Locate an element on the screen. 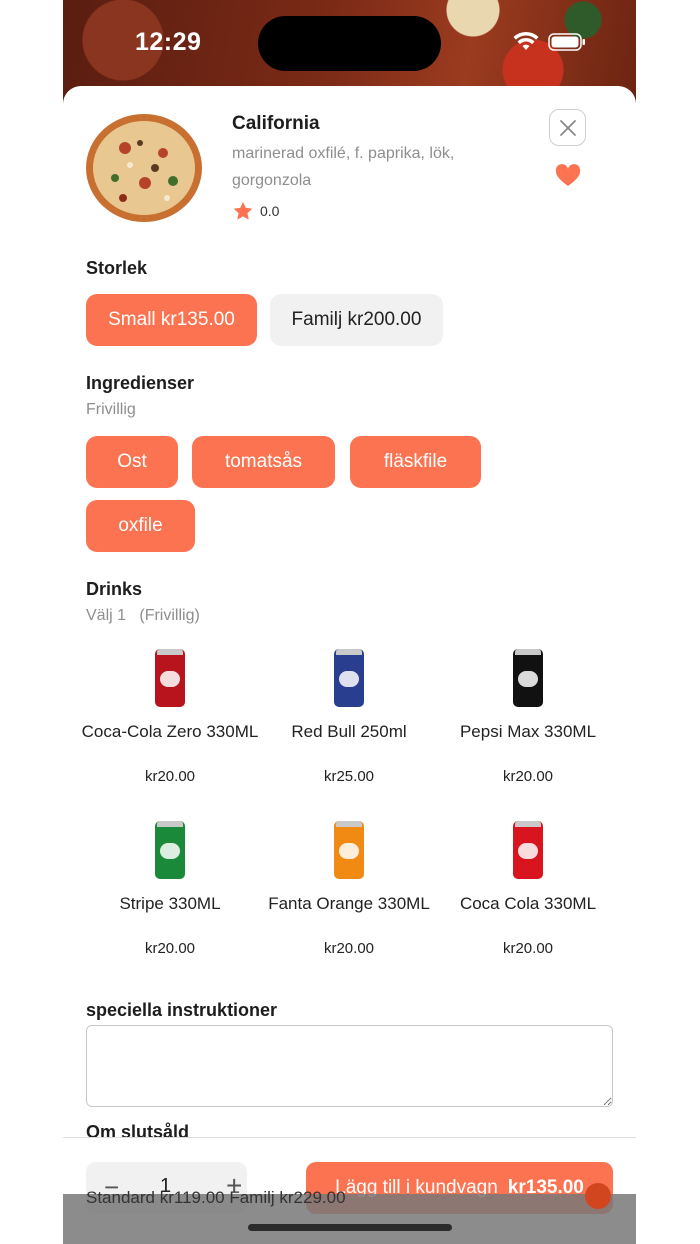 This screenshot has width=700, height=1244. coca-cola-can-icon is located at coordinates (528, 850).